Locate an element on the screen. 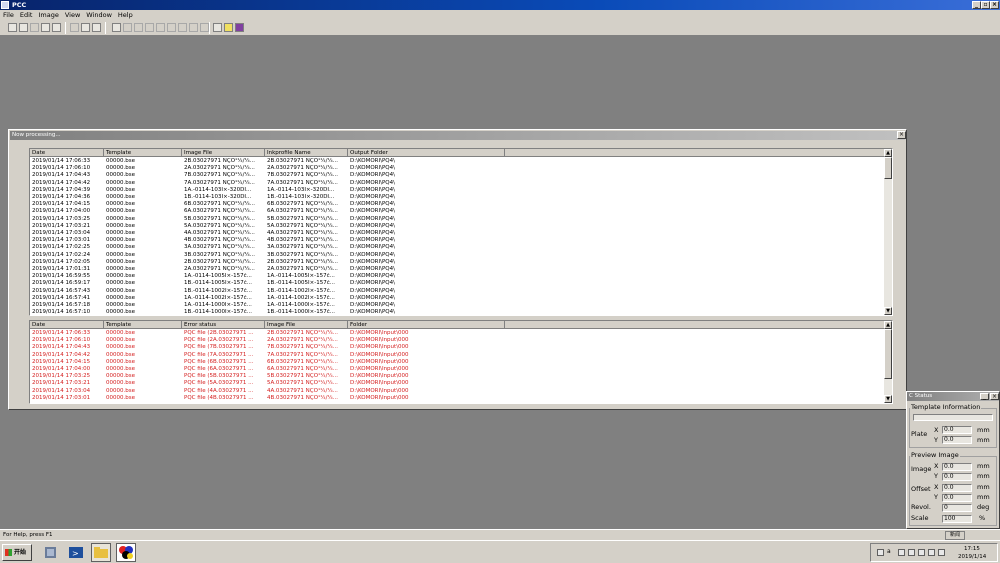 The image size is (1000, 563). status-panel-tab: 新闻 is located at coordinates (955, 535).